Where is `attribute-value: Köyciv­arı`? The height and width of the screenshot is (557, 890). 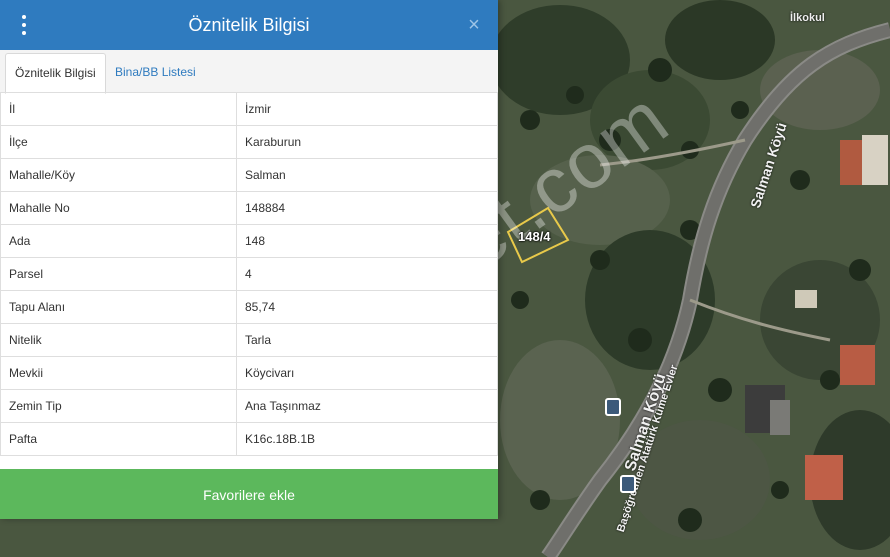 attribute-value: Köyciv­arı is located at coordinates (367, 373).